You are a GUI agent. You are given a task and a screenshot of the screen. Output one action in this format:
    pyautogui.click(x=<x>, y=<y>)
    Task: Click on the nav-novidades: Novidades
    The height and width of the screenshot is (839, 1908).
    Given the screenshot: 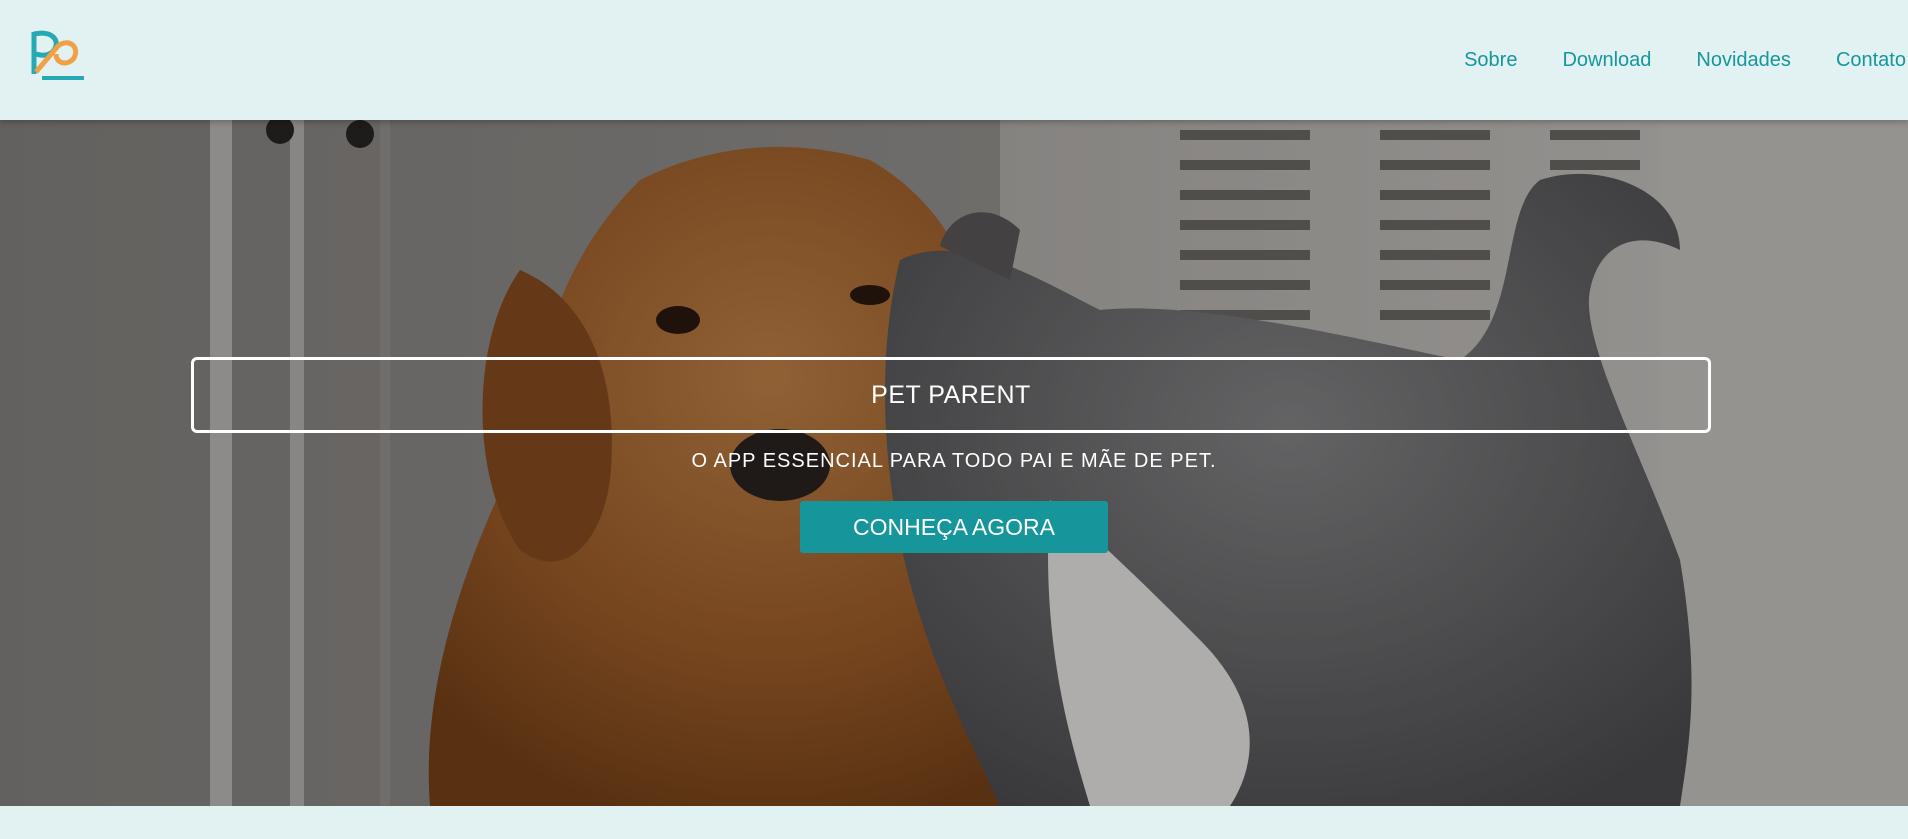 What is the action you would take?
    pyautogui.click(x=1743, y=60)
    